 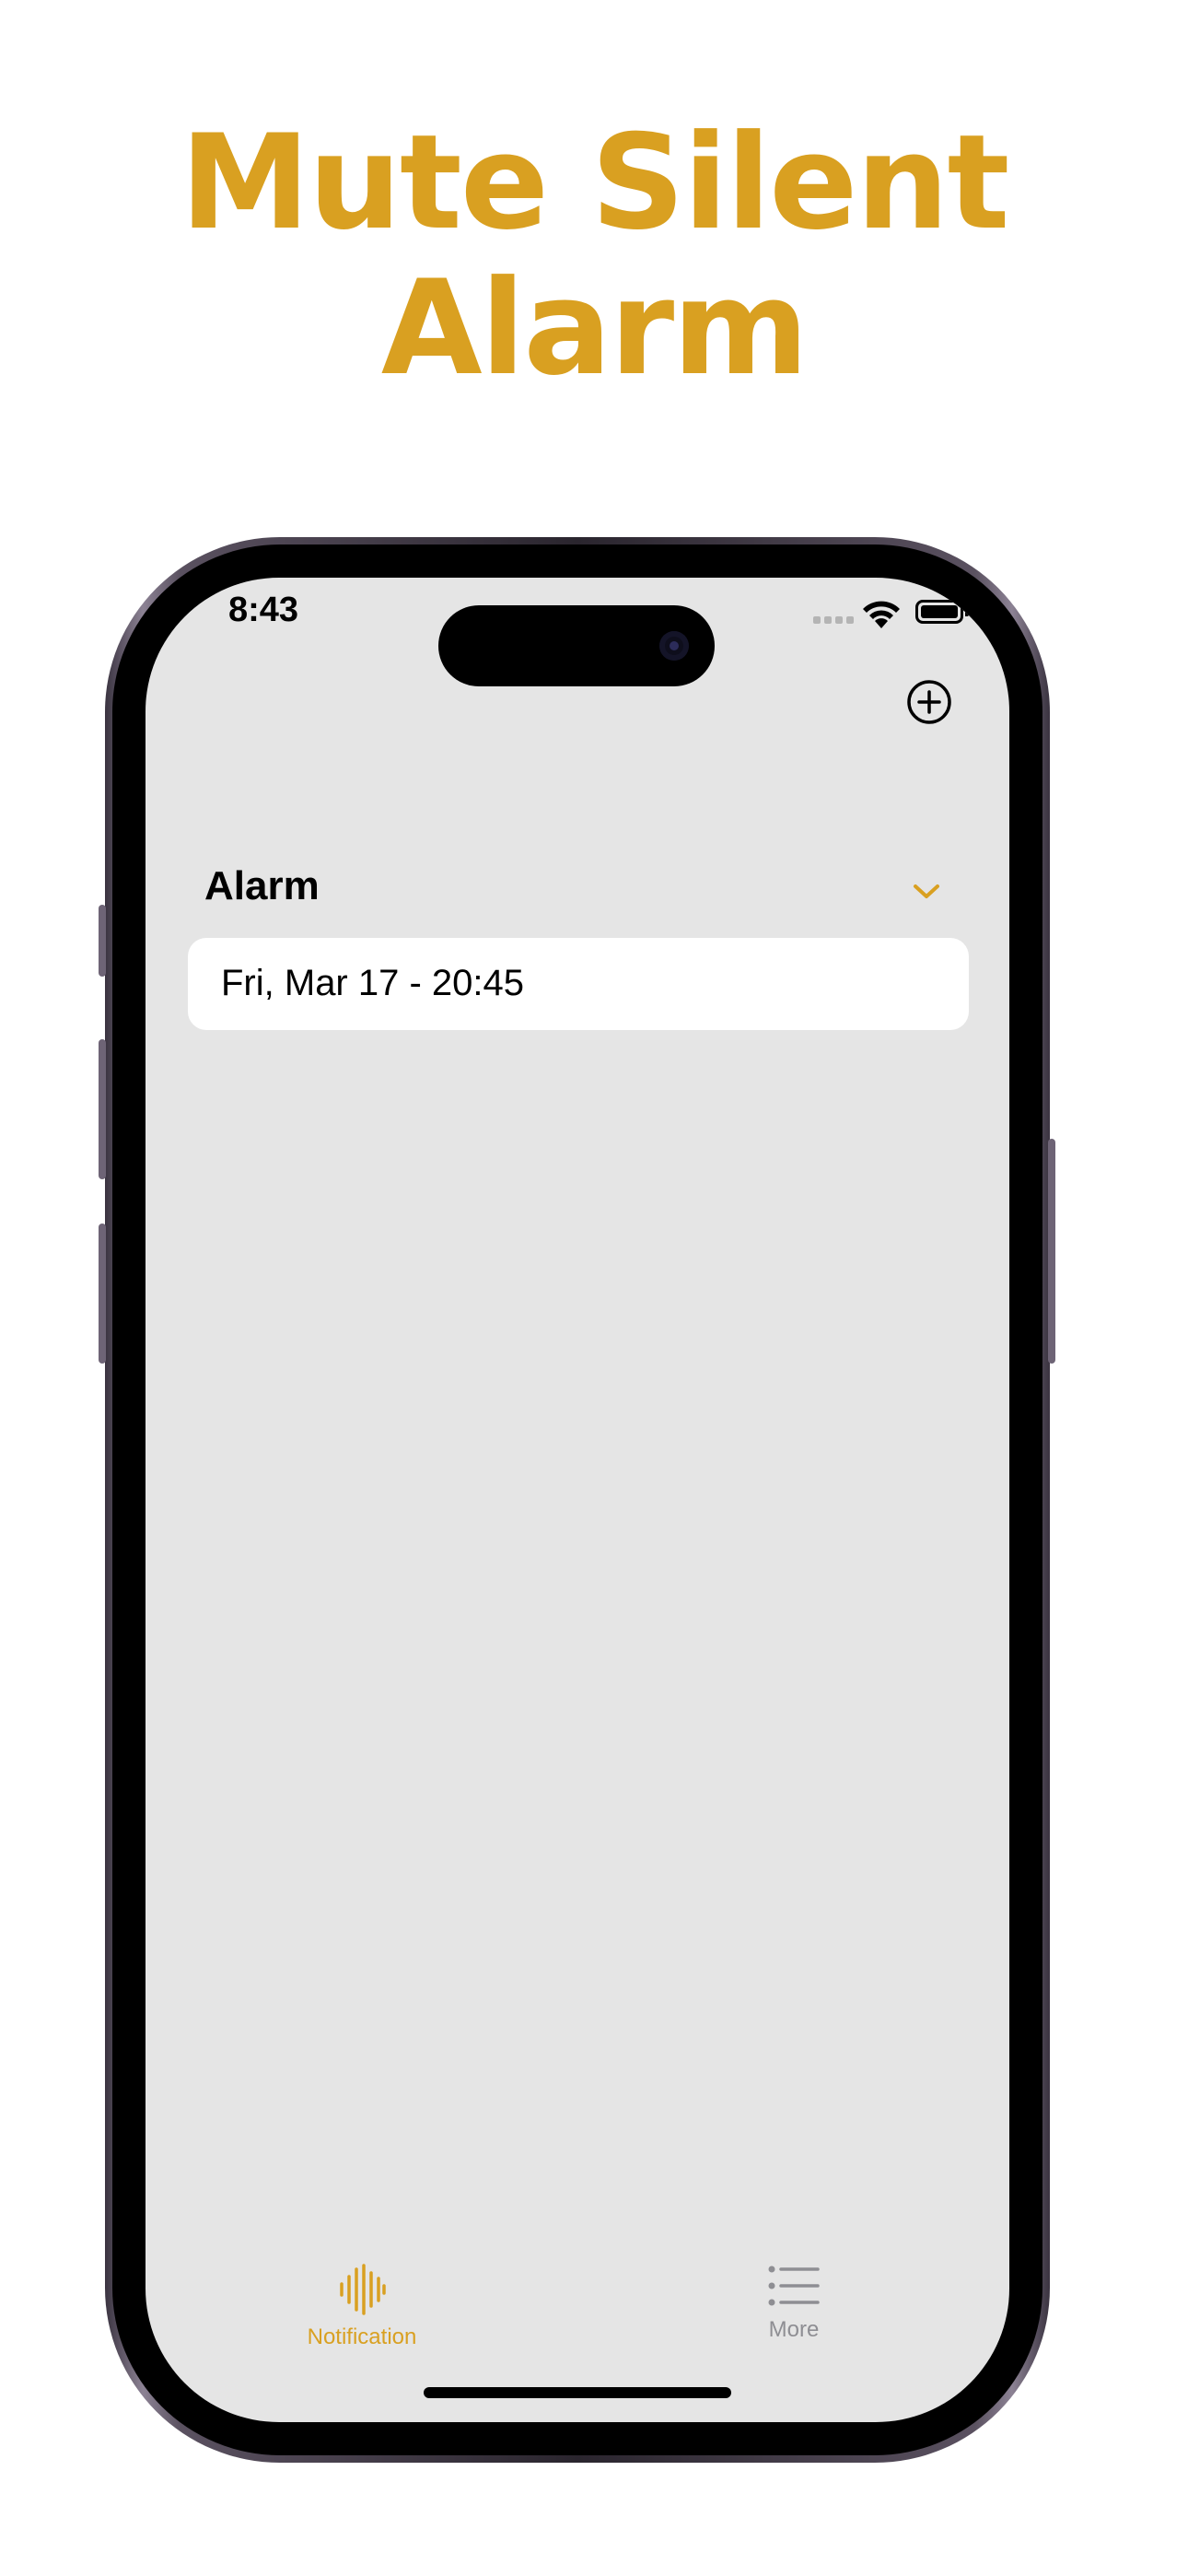 I want to click on volume-up-button, so click(x=102, y=1109).